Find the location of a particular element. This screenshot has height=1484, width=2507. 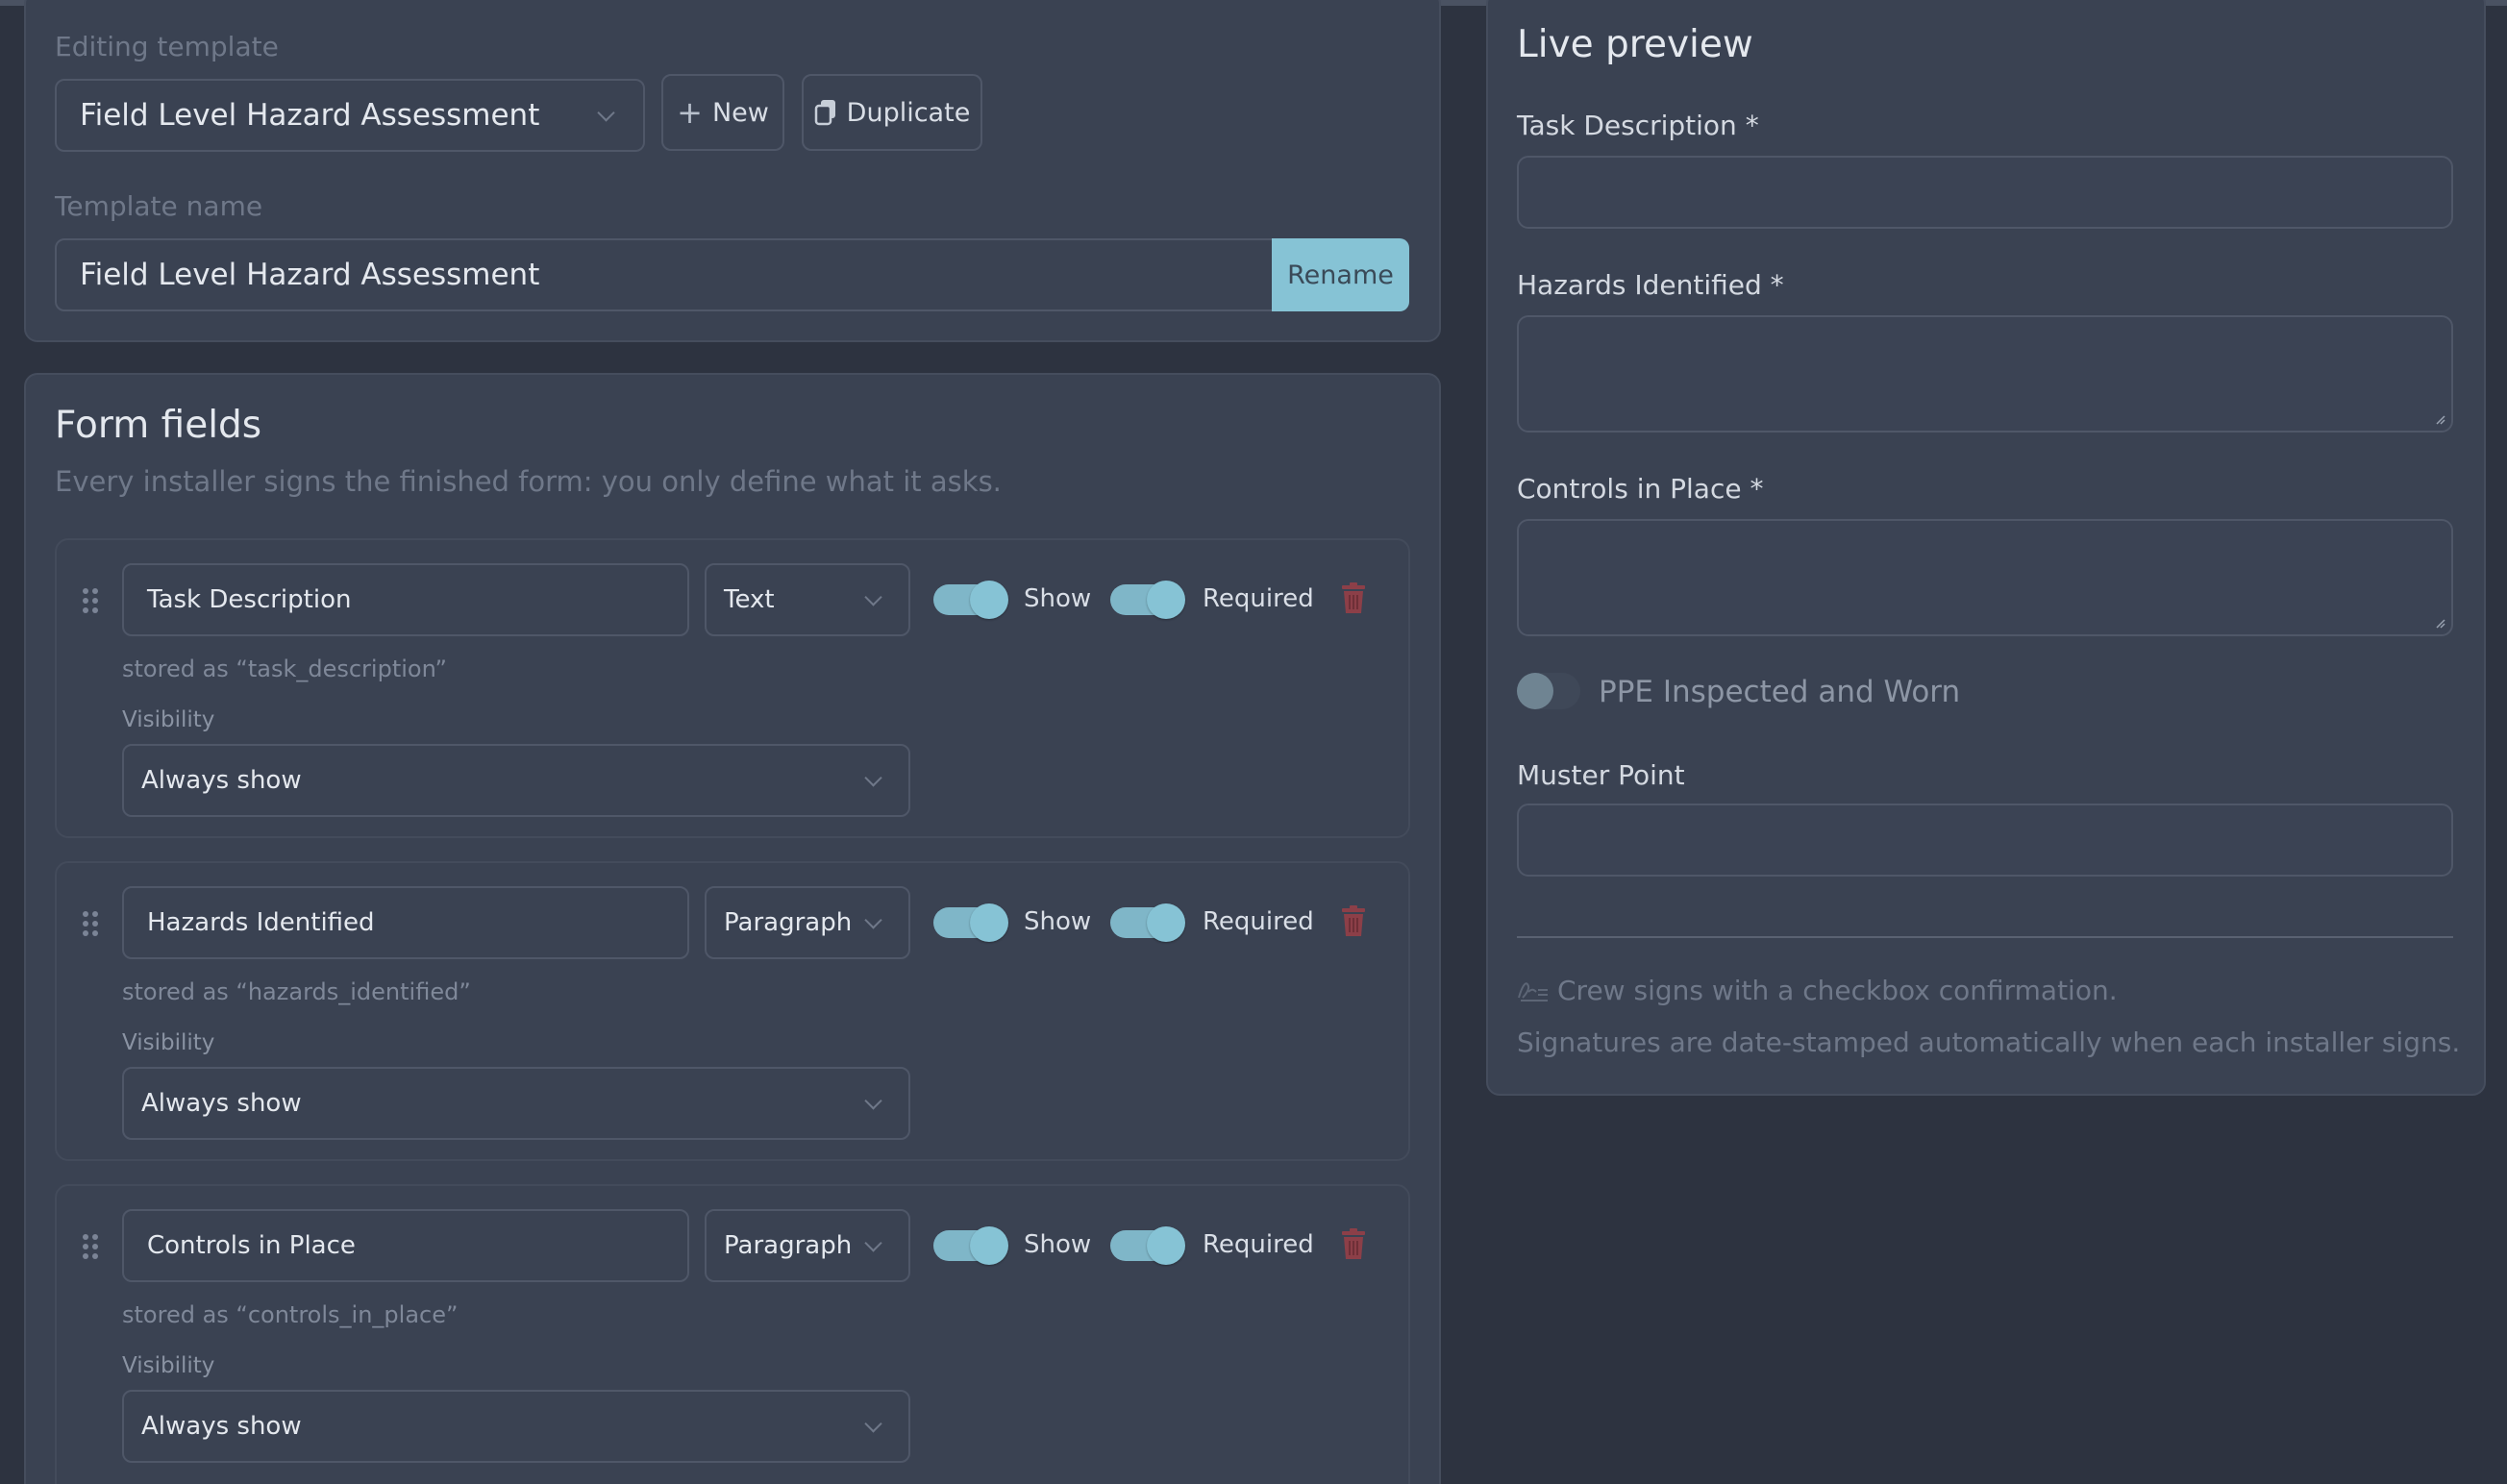

field-label-input: Task Description is located at coordinates (406, 599).